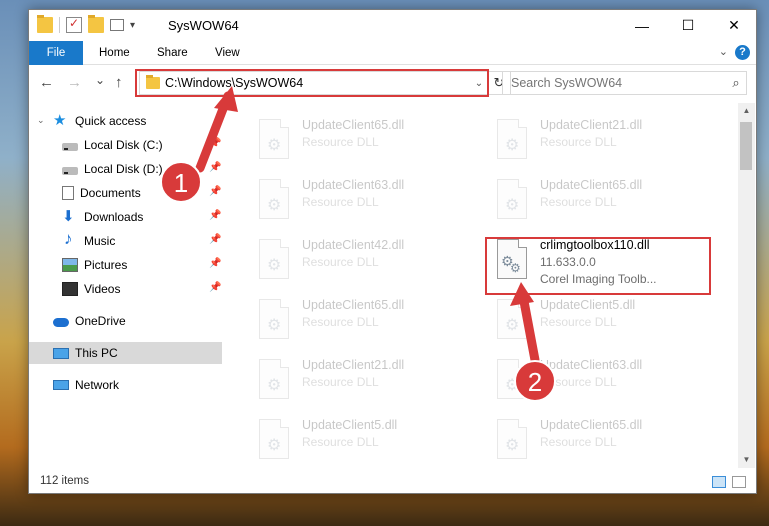 The width and height of the screenshot is (769, 526). Describe the element at coordinates (56, 53) in the screenshot. I see `tab-file: File` at that location.